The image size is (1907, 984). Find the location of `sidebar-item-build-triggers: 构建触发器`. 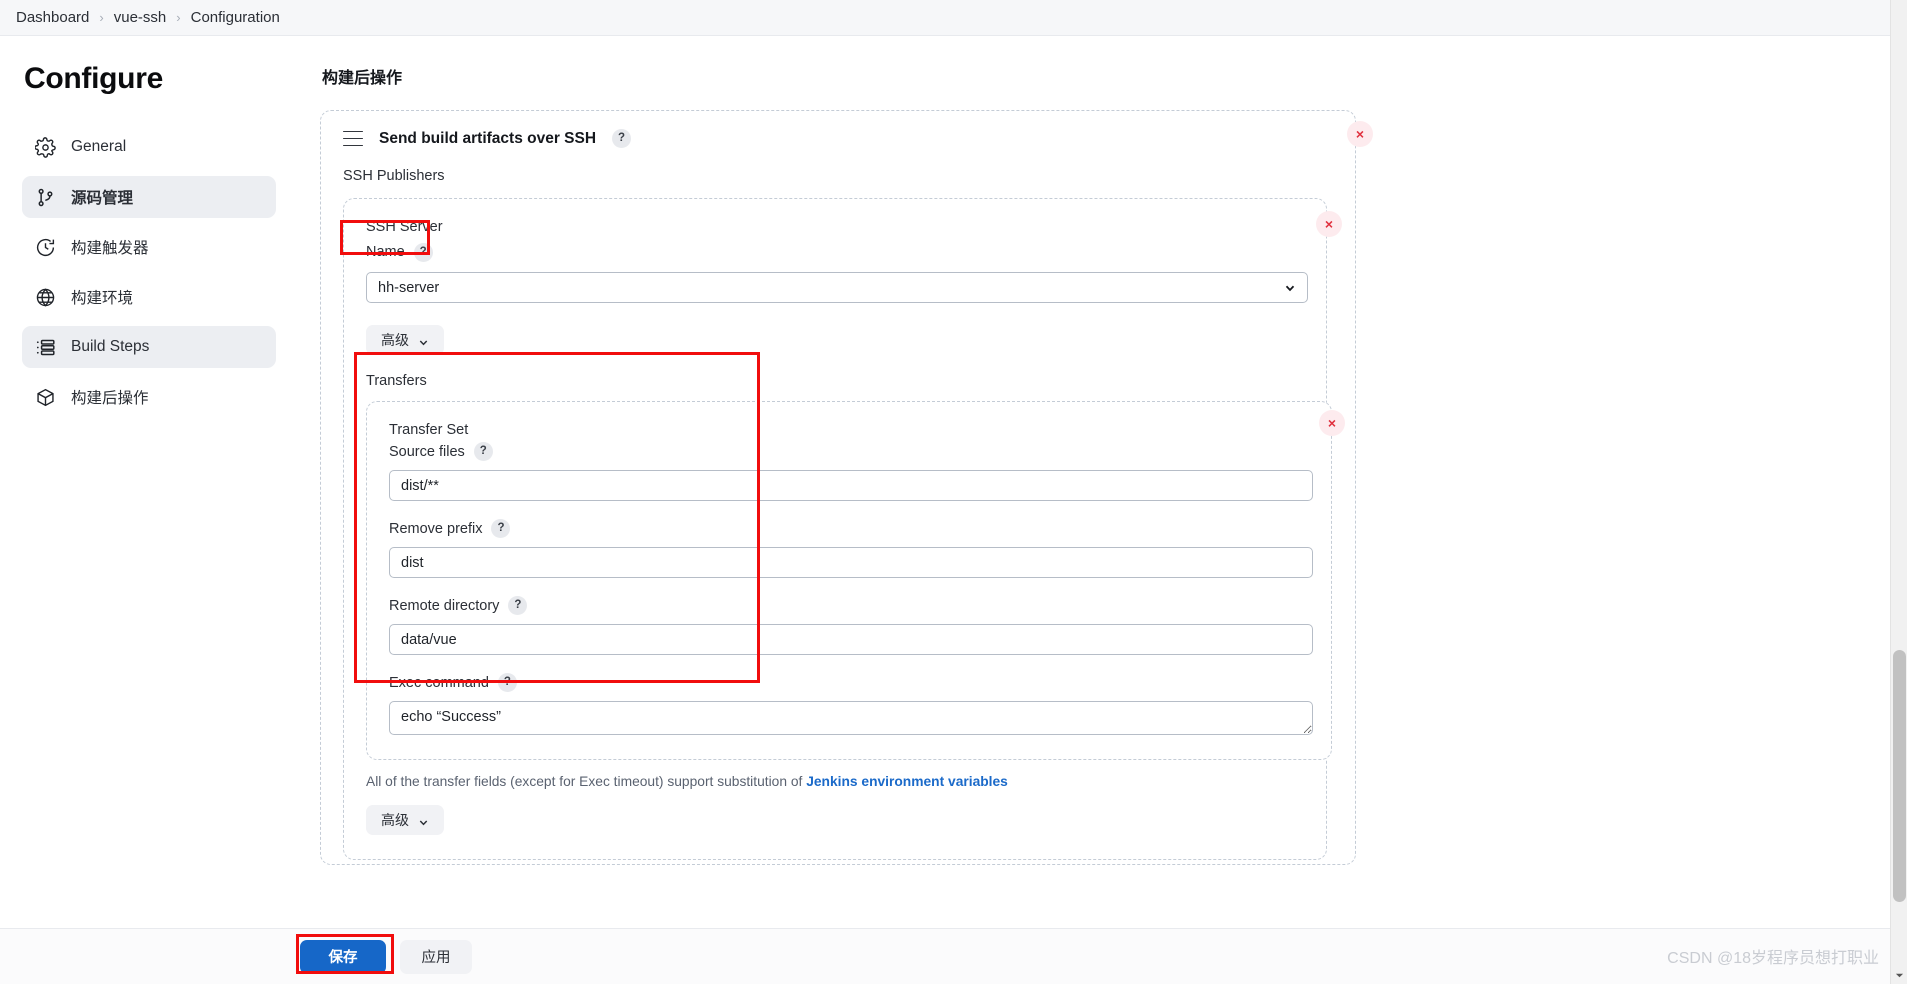

sidebar-item-build-triggers: 构建触发器 is located at coordinates (149, 247).